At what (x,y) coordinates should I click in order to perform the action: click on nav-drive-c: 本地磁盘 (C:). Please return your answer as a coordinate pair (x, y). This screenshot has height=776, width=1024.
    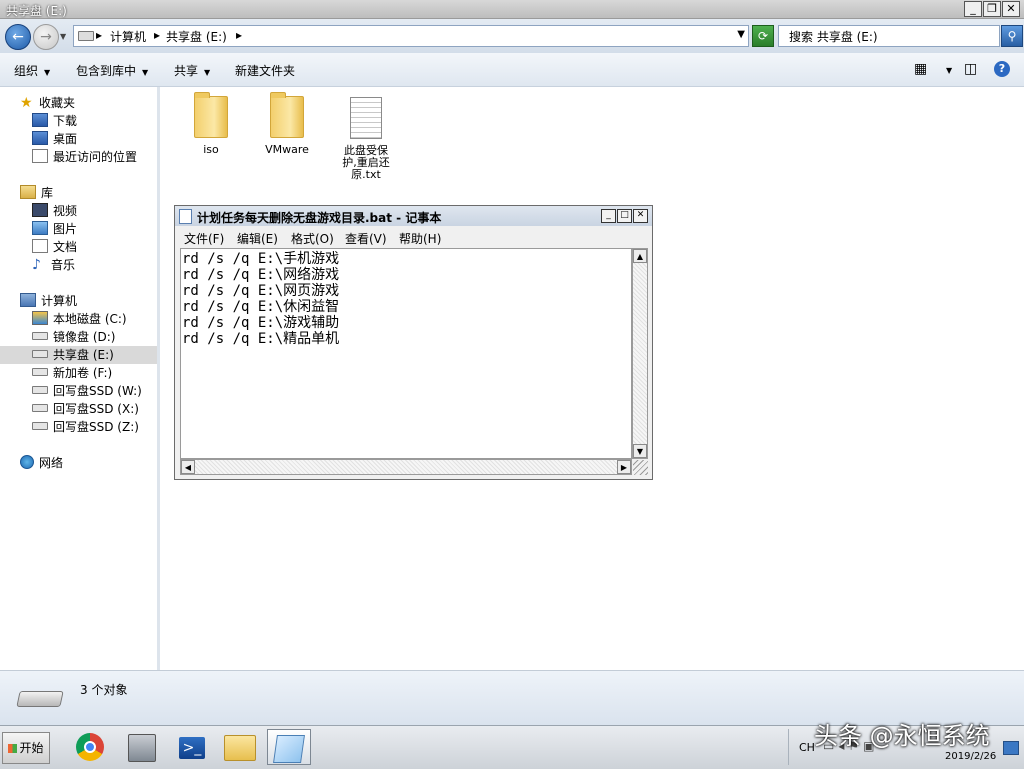
    Looking at the image, I should click on (79, 319).